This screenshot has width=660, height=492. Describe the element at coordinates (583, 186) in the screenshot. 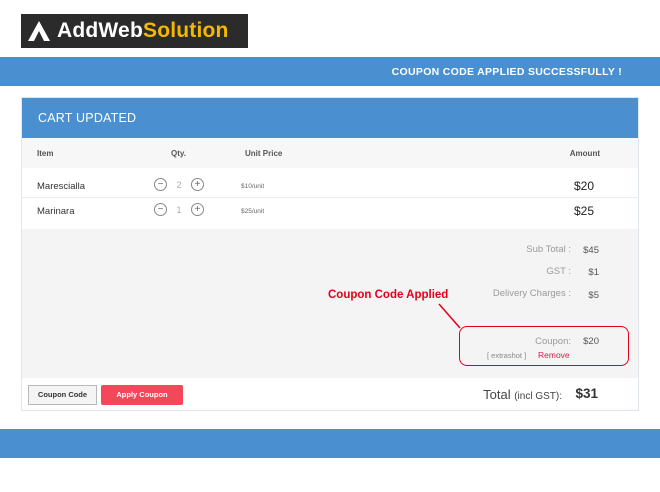

I see `item-amount: $20` at that location.